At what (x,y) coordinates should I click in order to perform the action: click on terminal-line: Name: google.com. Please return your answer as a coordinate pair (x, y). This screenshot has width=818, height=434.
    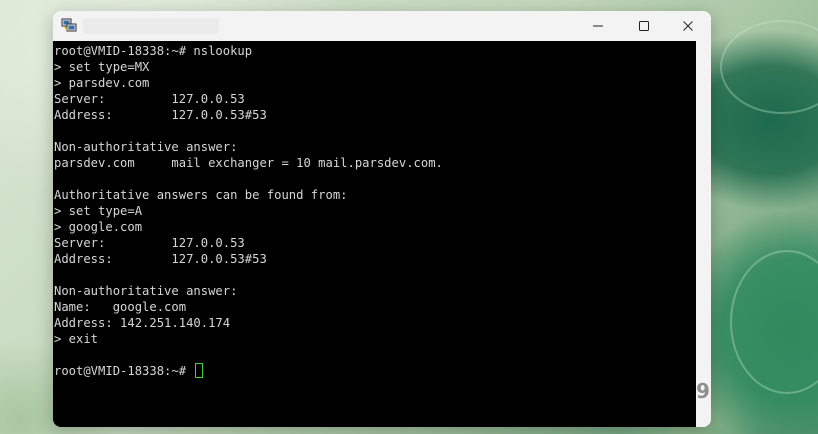
    Looking at the image, I should click on (120, 307).